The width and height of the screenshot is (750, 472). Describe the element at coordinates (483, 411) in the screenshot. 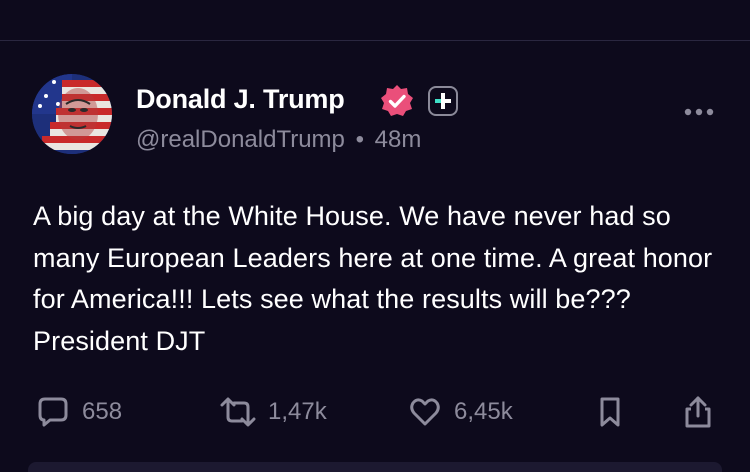

I see `like-count: 6,45k` at that location.